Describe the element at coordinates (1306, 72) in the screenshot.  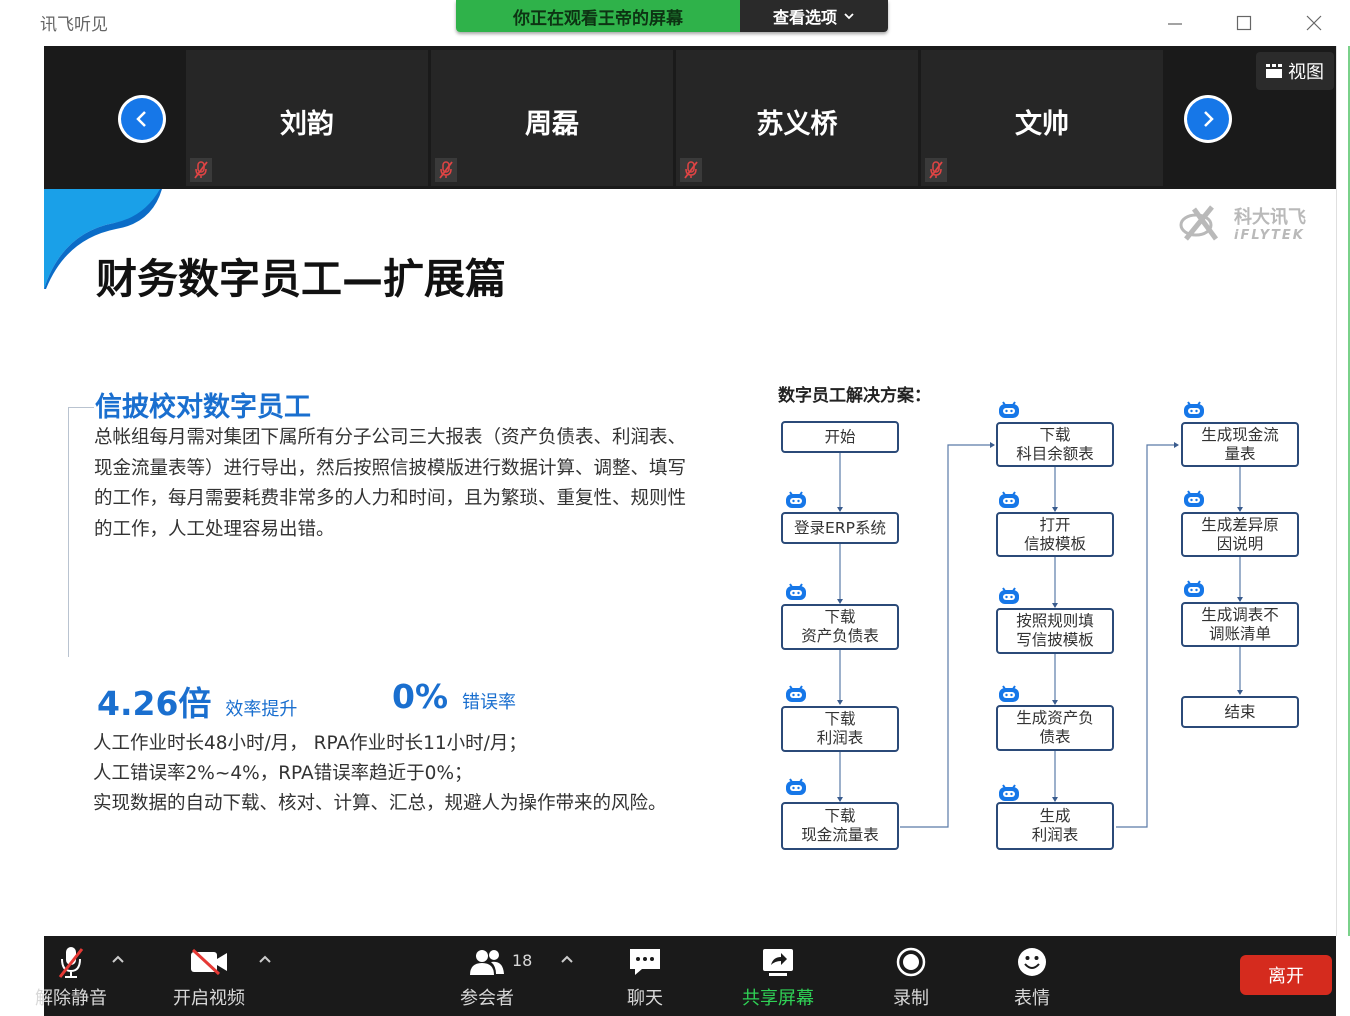
I see `view-label: 视图` at that location.